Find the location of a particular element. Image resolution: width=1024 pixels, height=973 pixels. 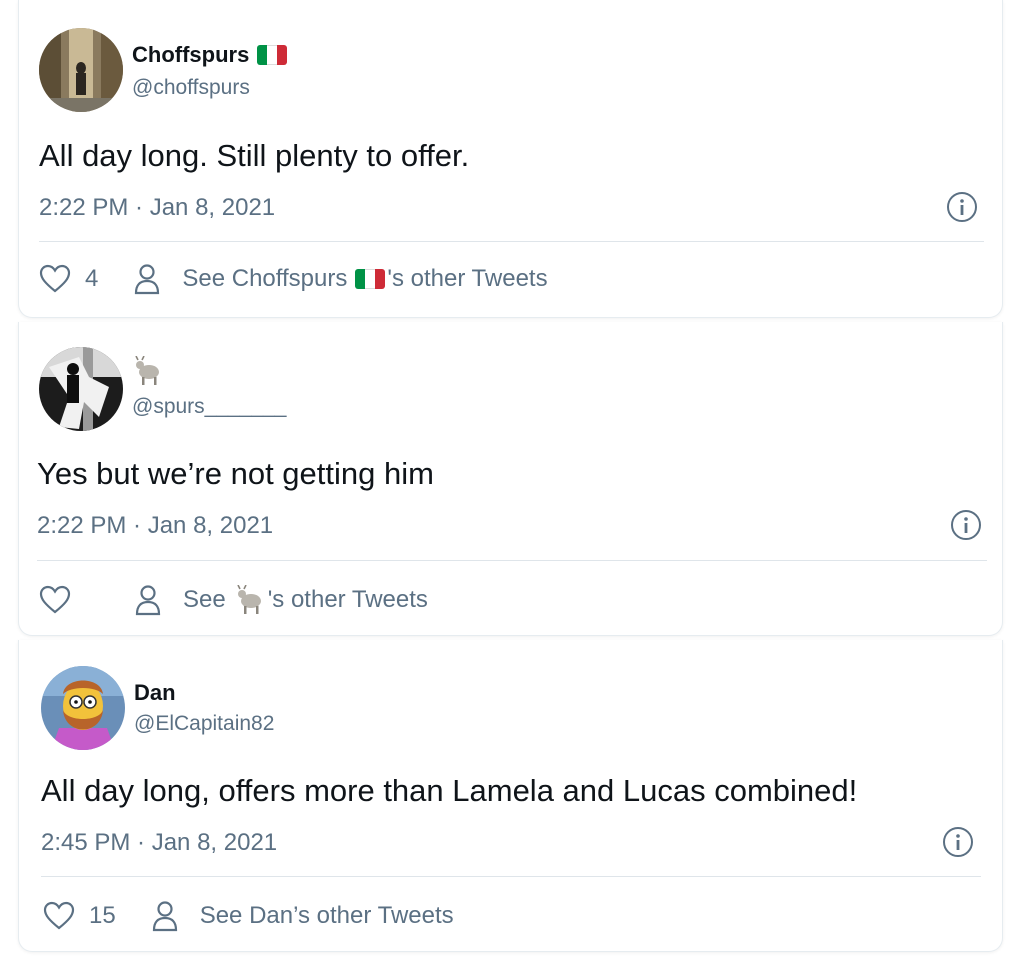

tweet-timestamp: 2:45 PM · Jan 8, 2021 is located at coordinates (159, 843).